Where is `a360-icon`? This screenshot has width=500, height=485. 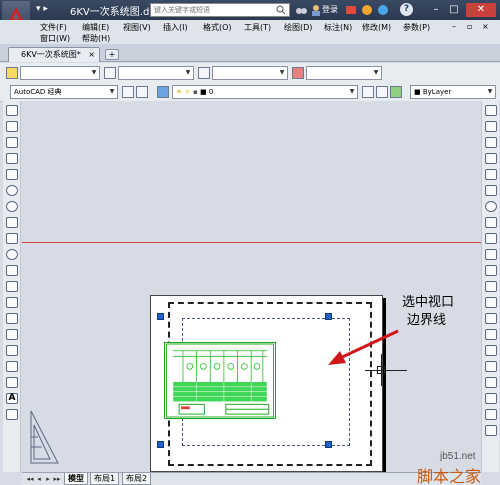
a360-icon is located at coordinates (383, 10).